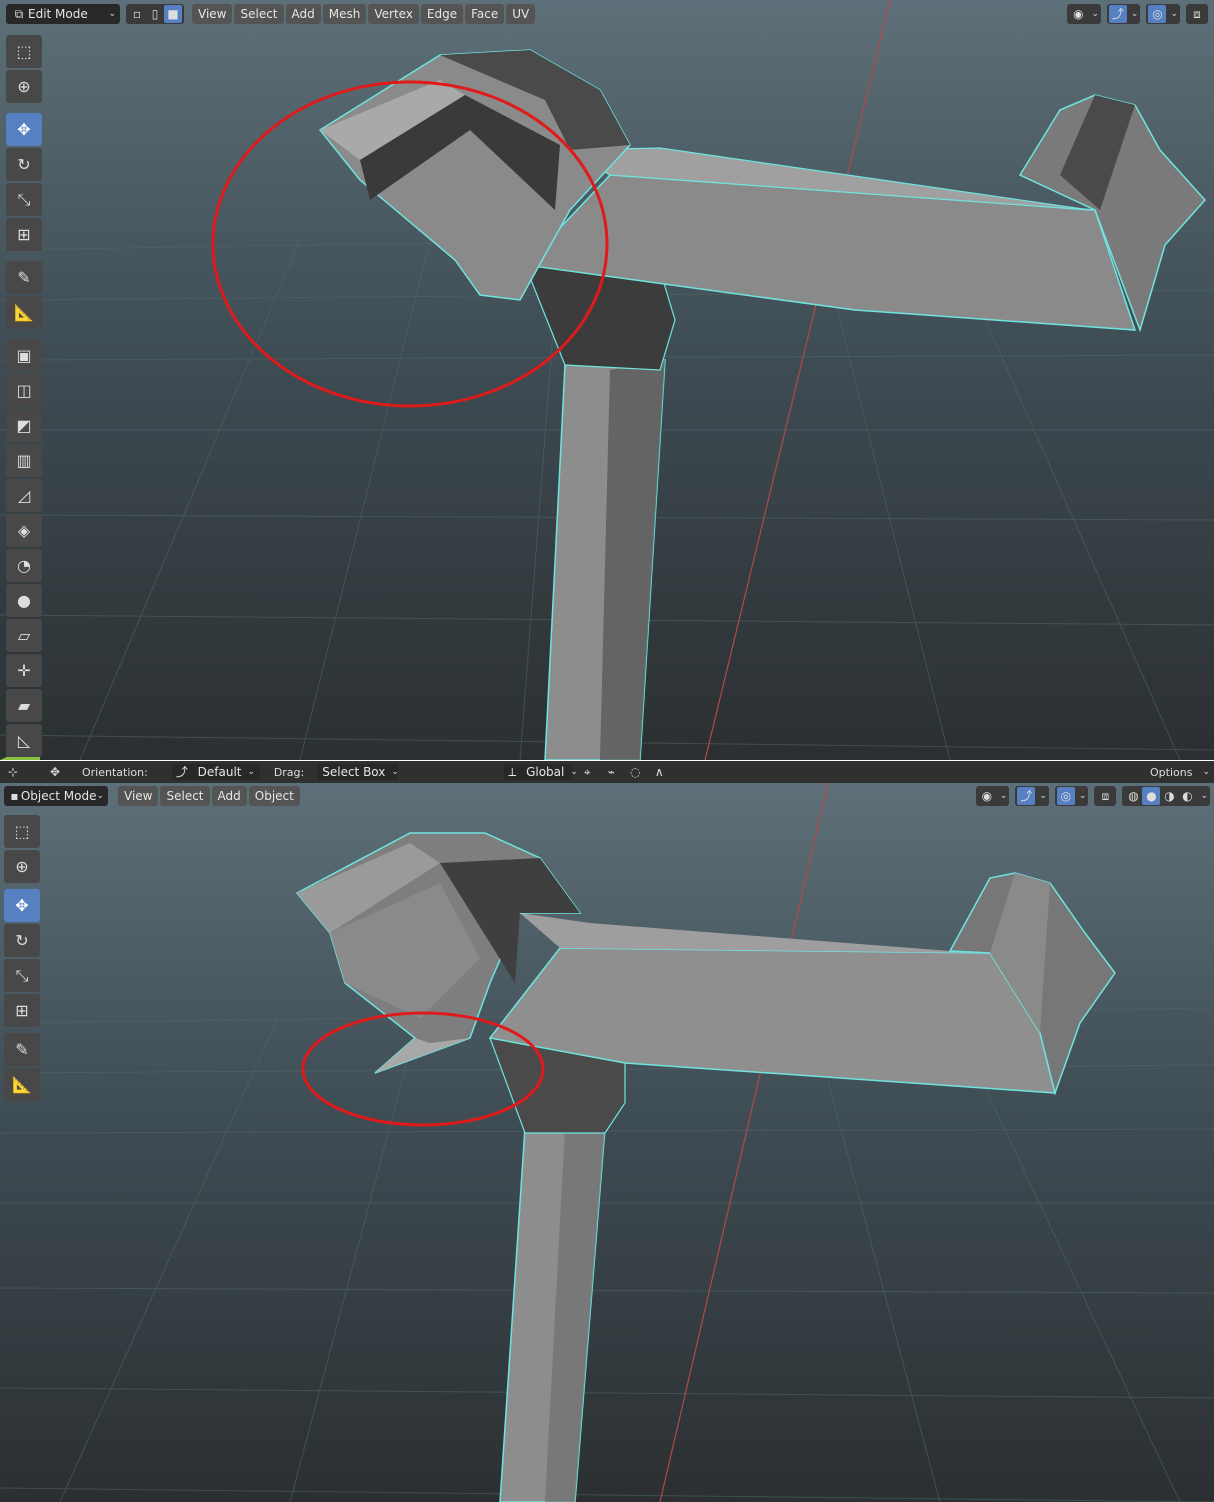  What do you see at coordinates (1171, 772) in the screenshot?
I see `options-label: Options` at bounding box center [1171, 772].